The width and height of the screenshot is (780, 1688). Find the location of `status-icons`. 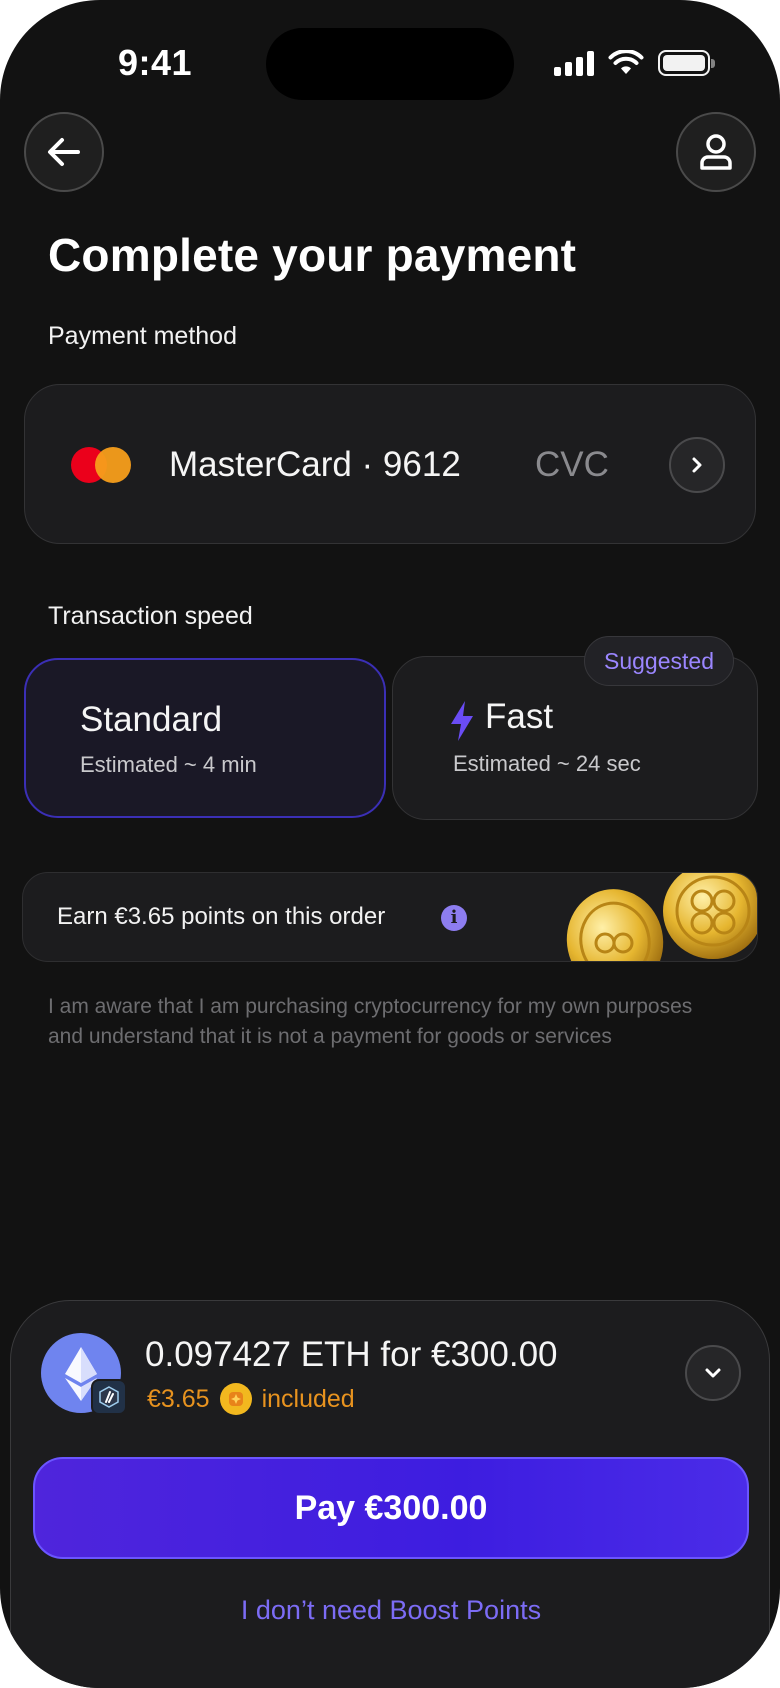

status-icons is located at coordinates (634, 63).